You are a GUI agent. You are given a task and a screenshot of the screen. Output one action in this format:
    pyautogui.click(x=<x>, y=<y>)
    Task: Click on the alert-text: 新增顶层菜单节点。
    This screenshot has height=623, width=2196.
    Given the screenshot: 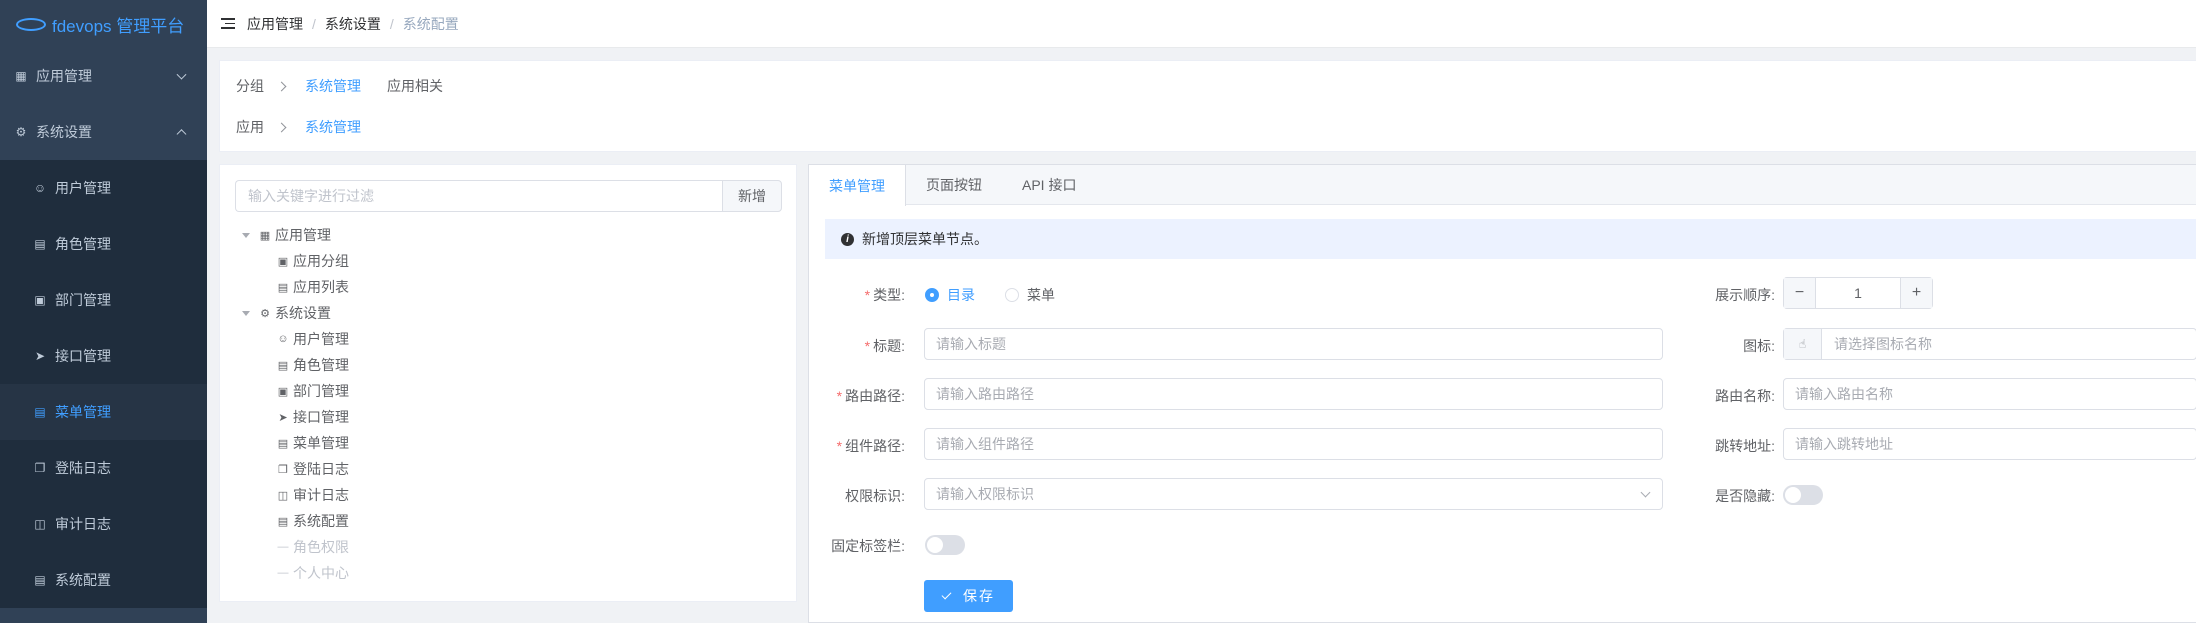 What is the action you would take?
    pyautogui.click(x=925, y=239)
    